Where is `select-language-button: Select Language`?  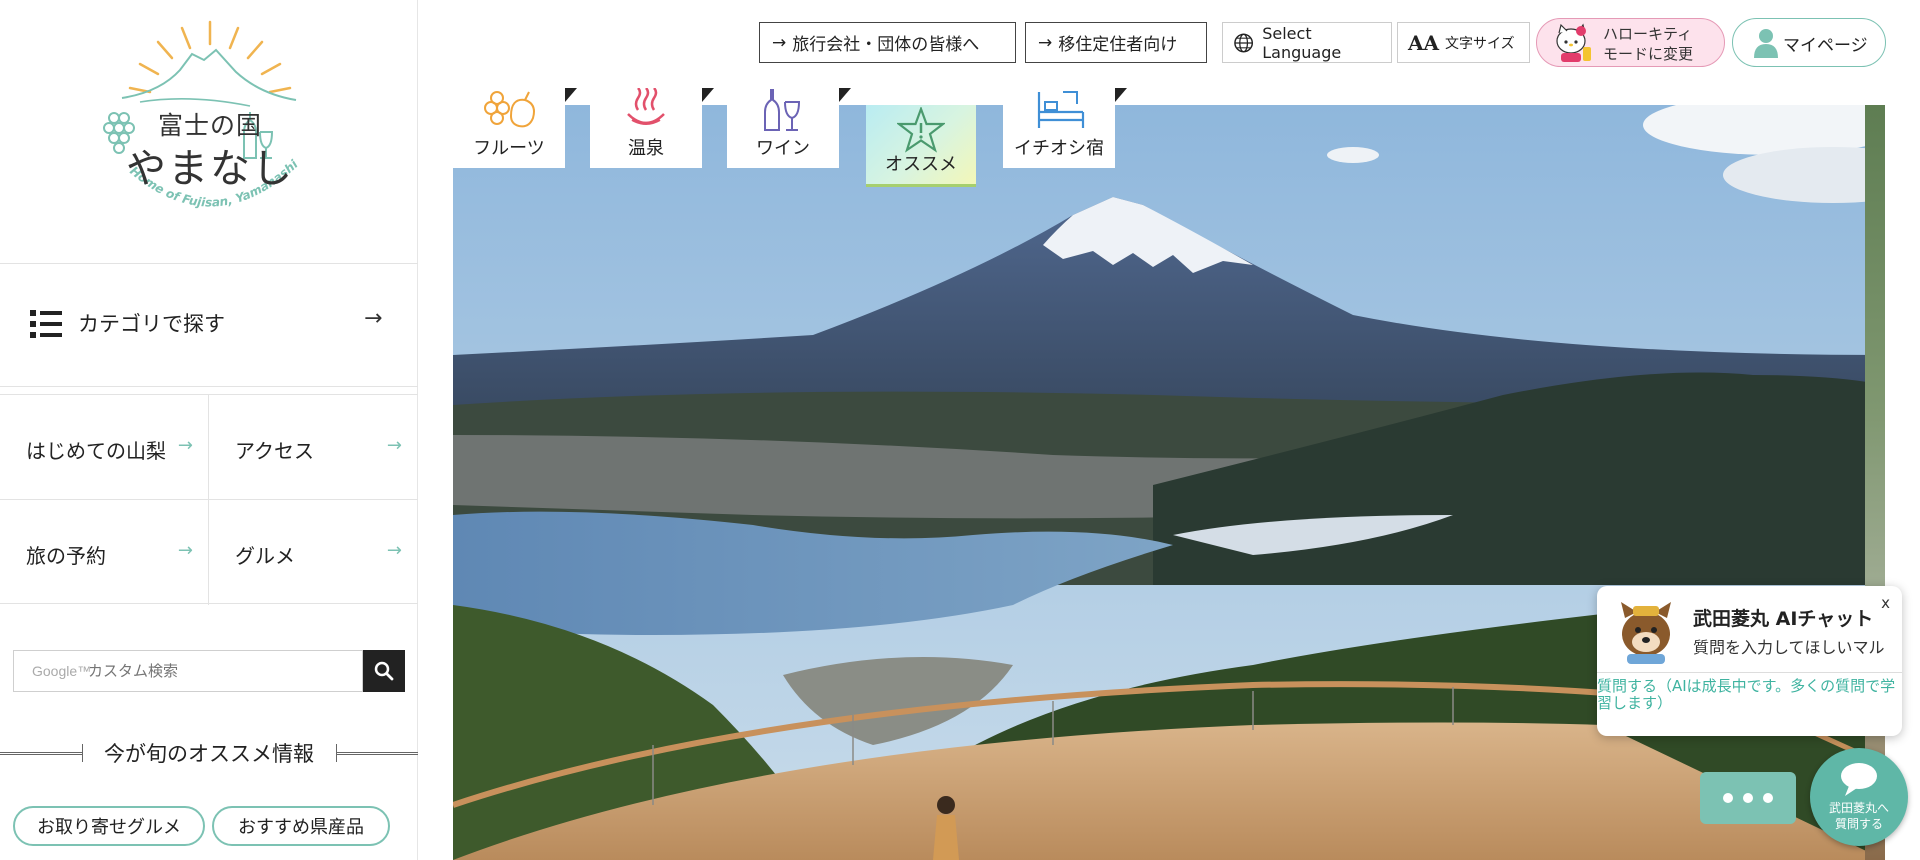
select-language-button: Select Language is located at coordinates (1307, 42).